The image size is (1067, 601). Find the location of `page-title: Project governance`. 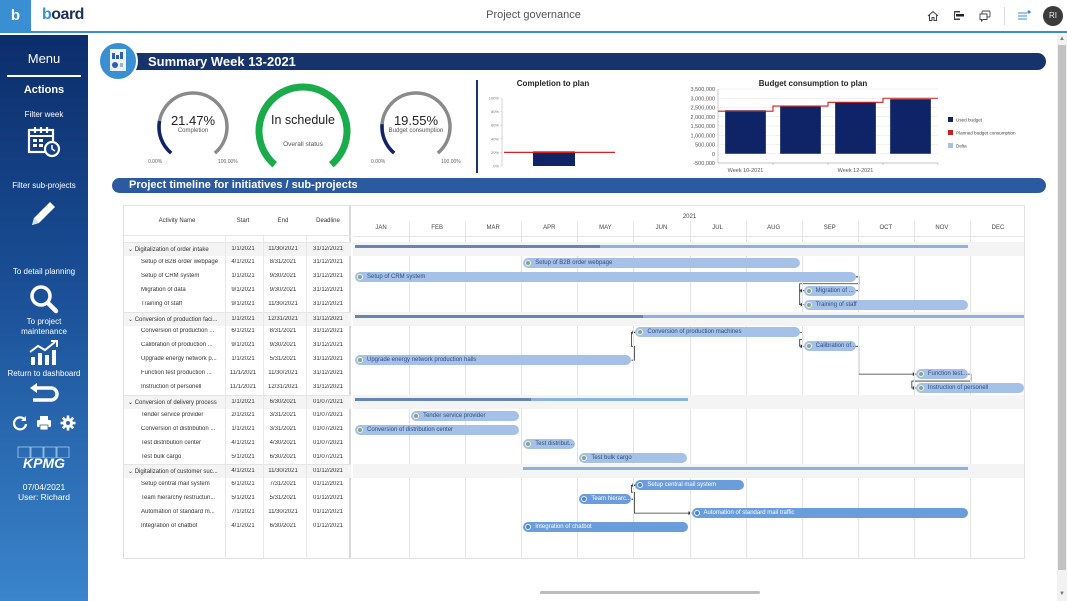

page-title: Project governance is located at coordinates (533, 15).